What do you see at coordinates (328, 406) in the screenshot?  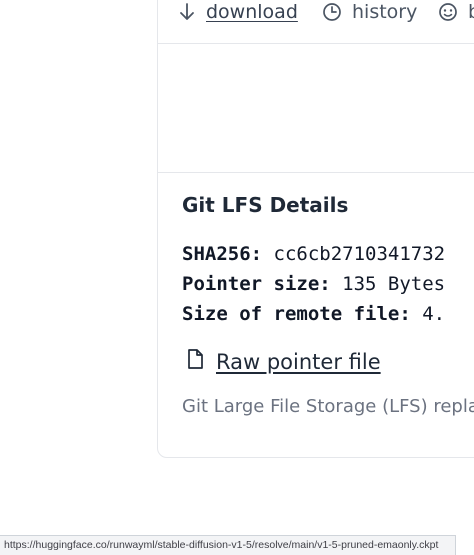 I see `lfs-description: Git Large File Storage (LFS) replac` at bounding box center [328, 406].